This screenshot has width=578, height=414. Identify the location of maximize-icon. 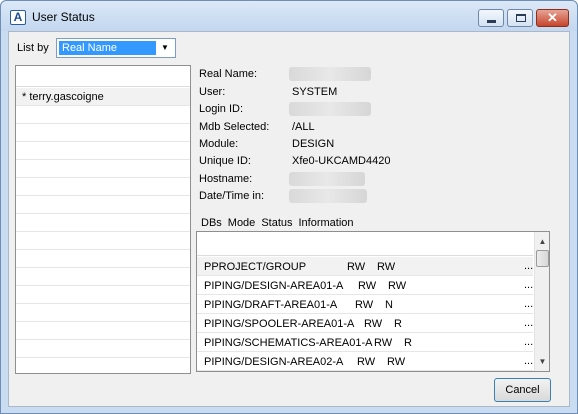
(521, 18).